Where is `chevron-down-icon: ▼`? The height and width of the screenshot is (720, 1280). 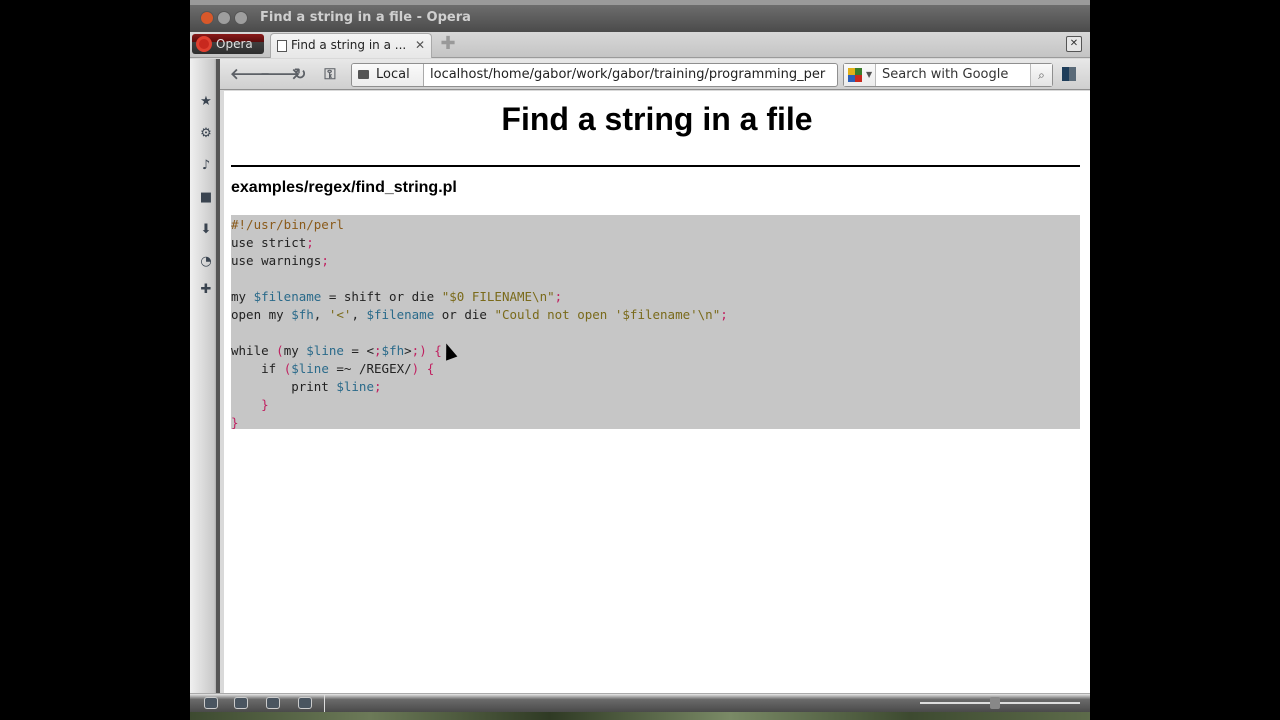
chevron-down-icon: ▼ is located at coordinates (869, 74).